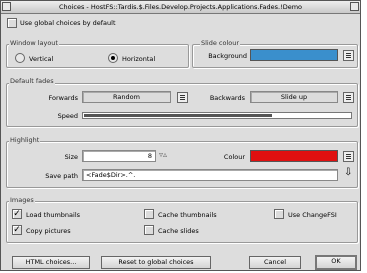 Image resolution: width=367 pixels, height=273 pixels. What do you see at coordinates (63, 98) in the screenshot?
I see `forwards-label: Forwards` at bounding box center [63, 98].